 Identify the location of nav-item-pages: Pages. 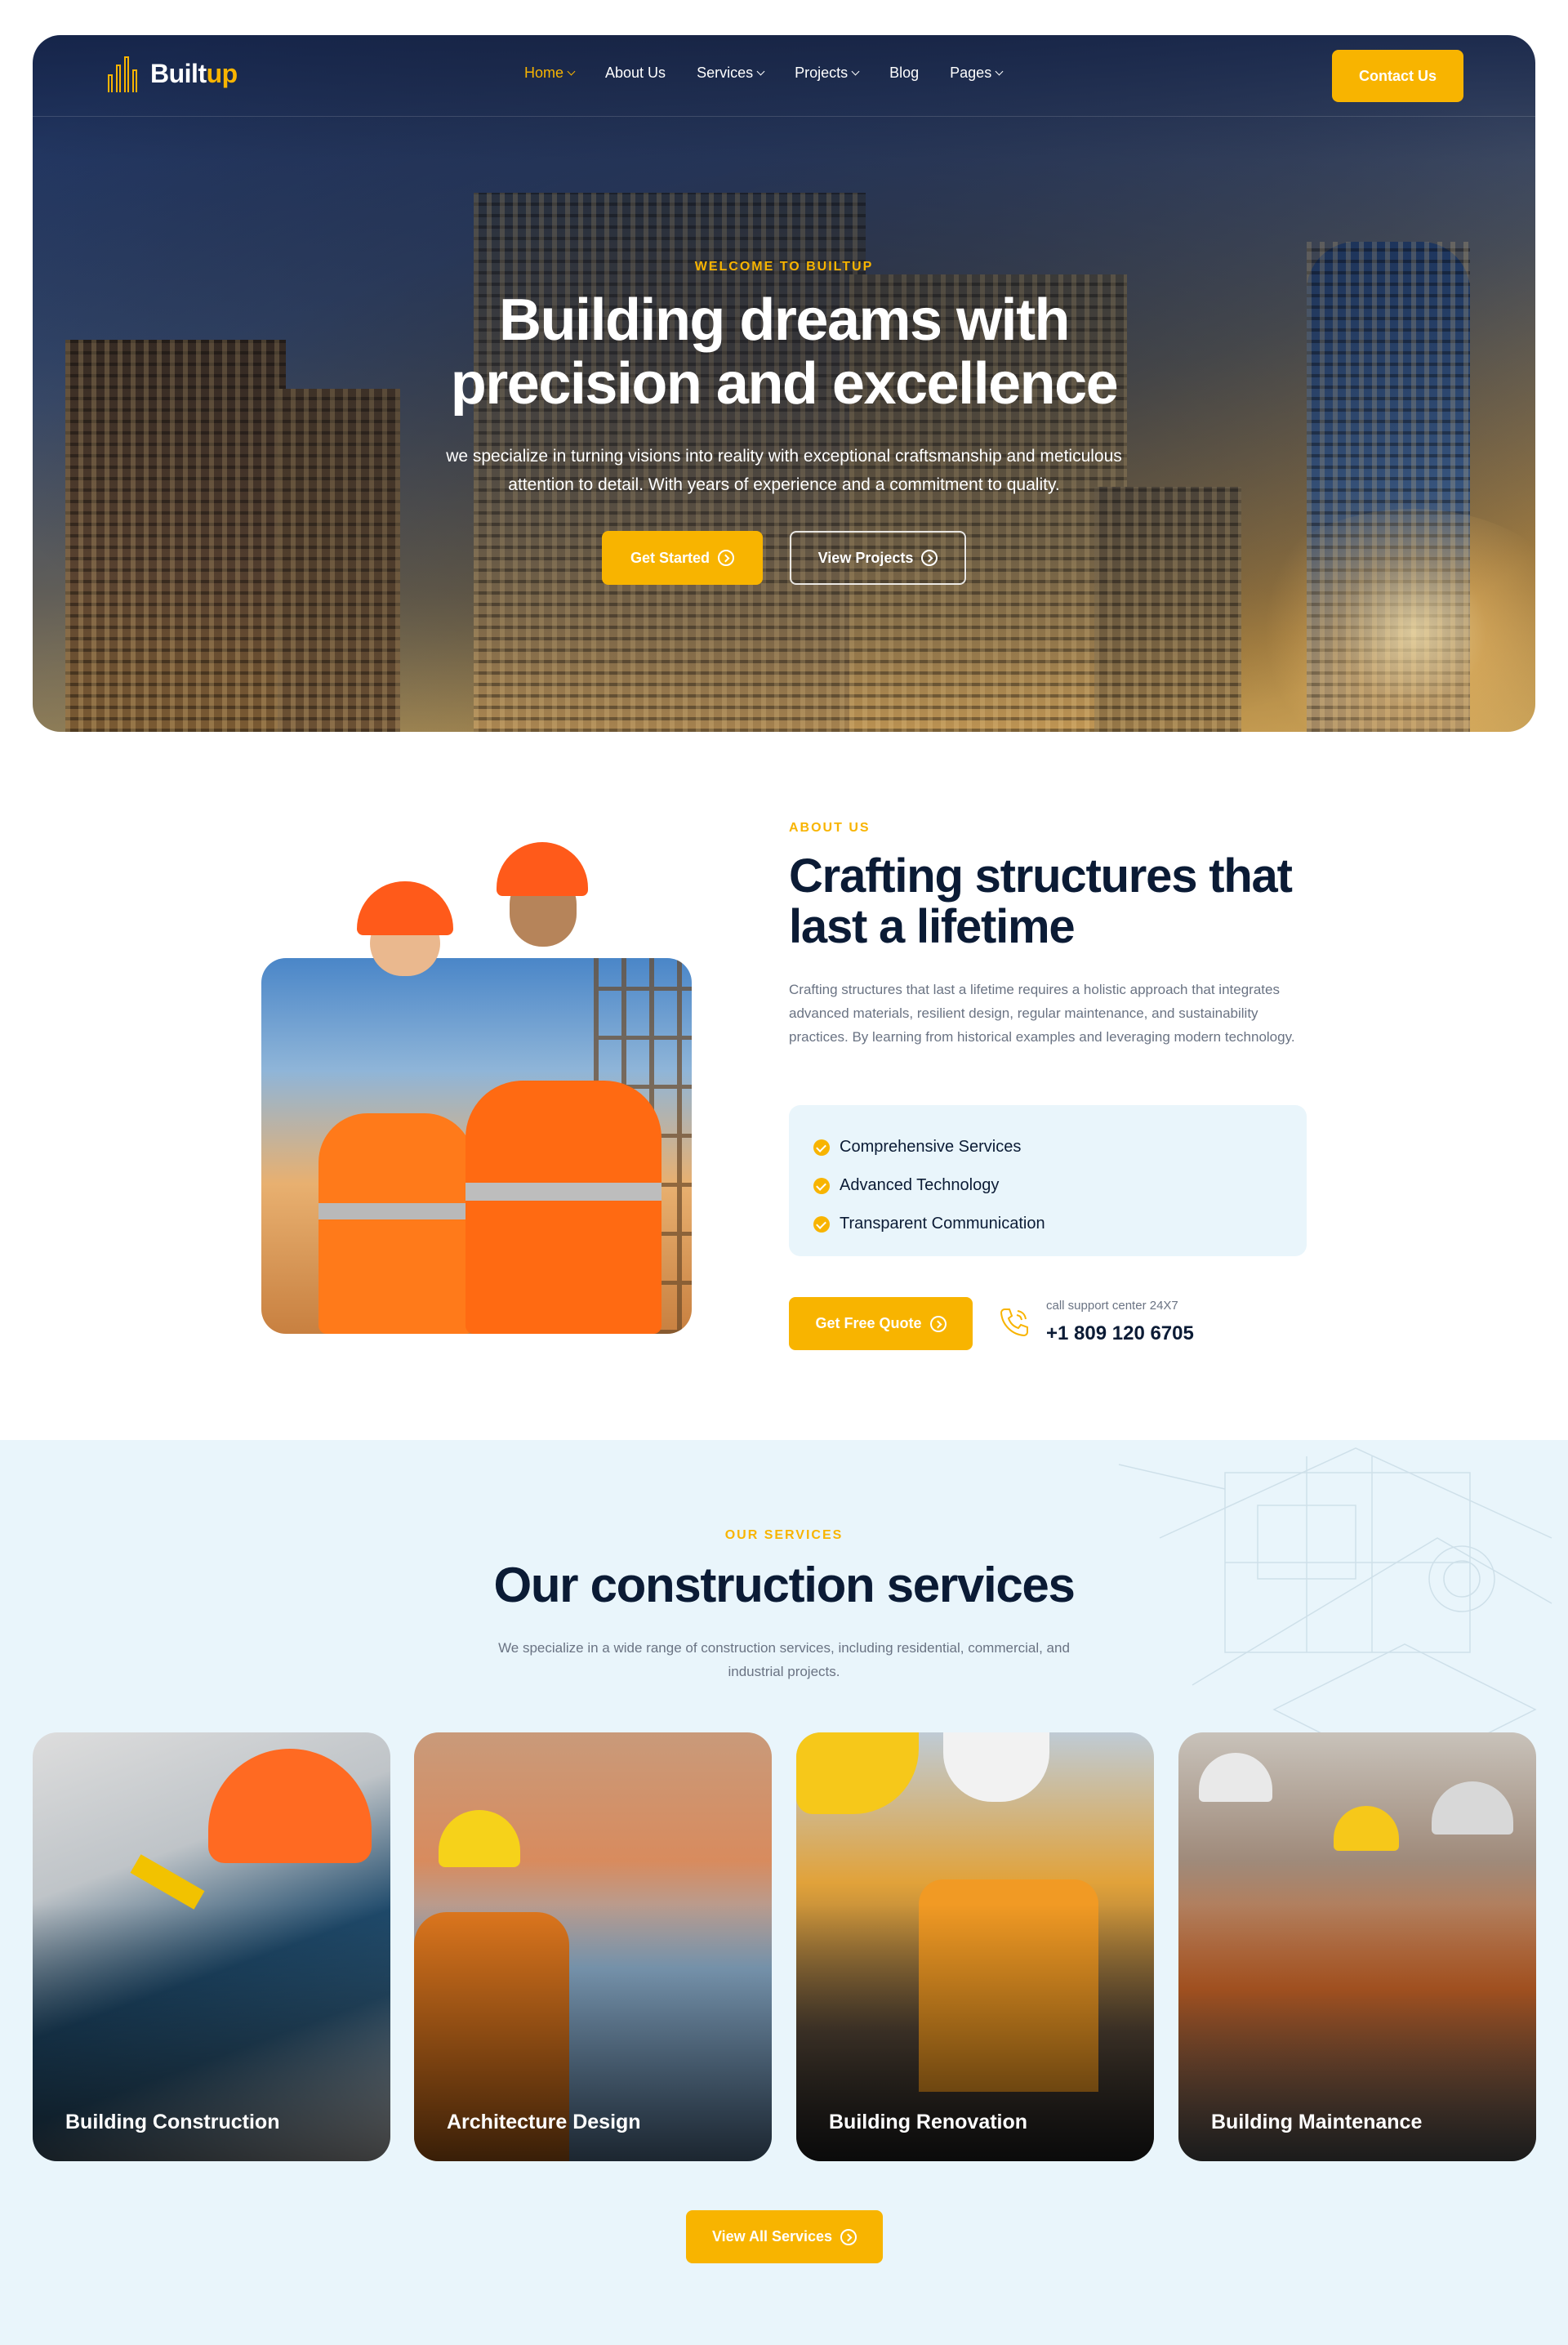
(977, 73).